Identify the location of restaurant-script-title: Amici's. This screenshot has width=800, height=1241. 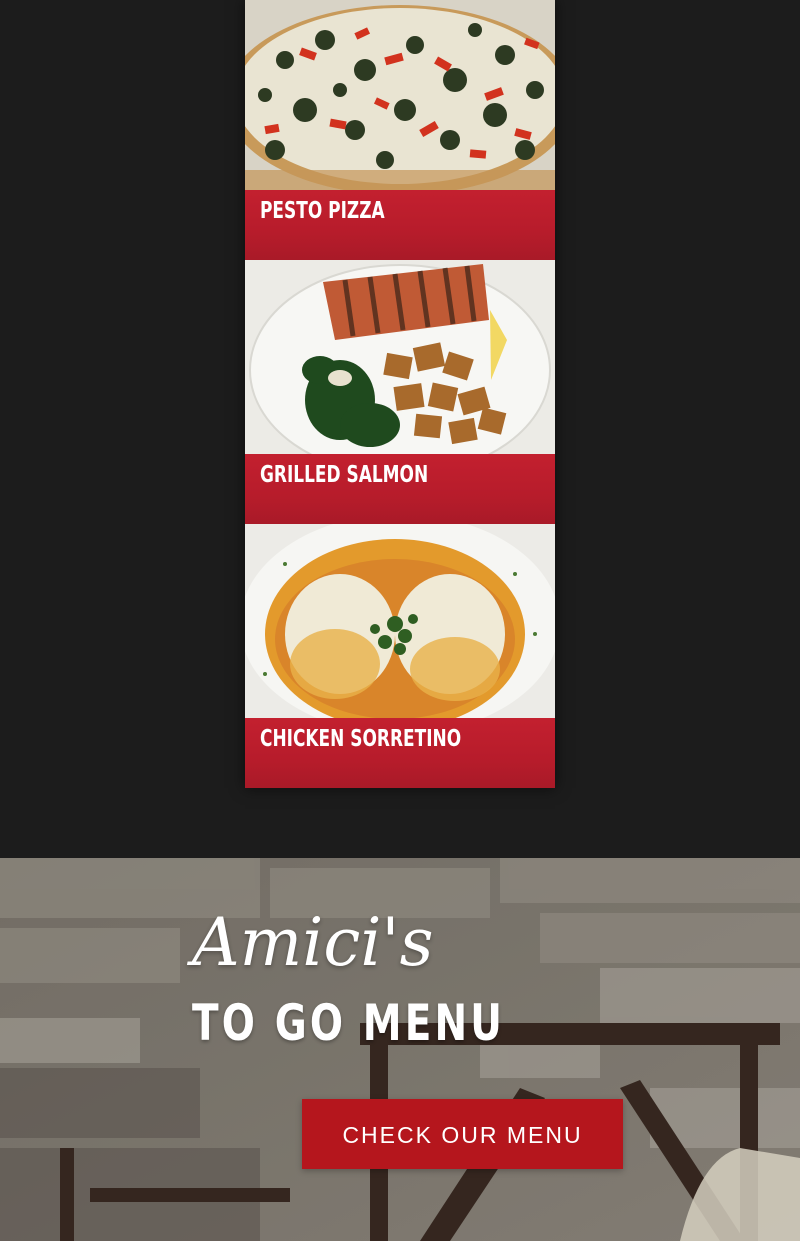
(313, 942).